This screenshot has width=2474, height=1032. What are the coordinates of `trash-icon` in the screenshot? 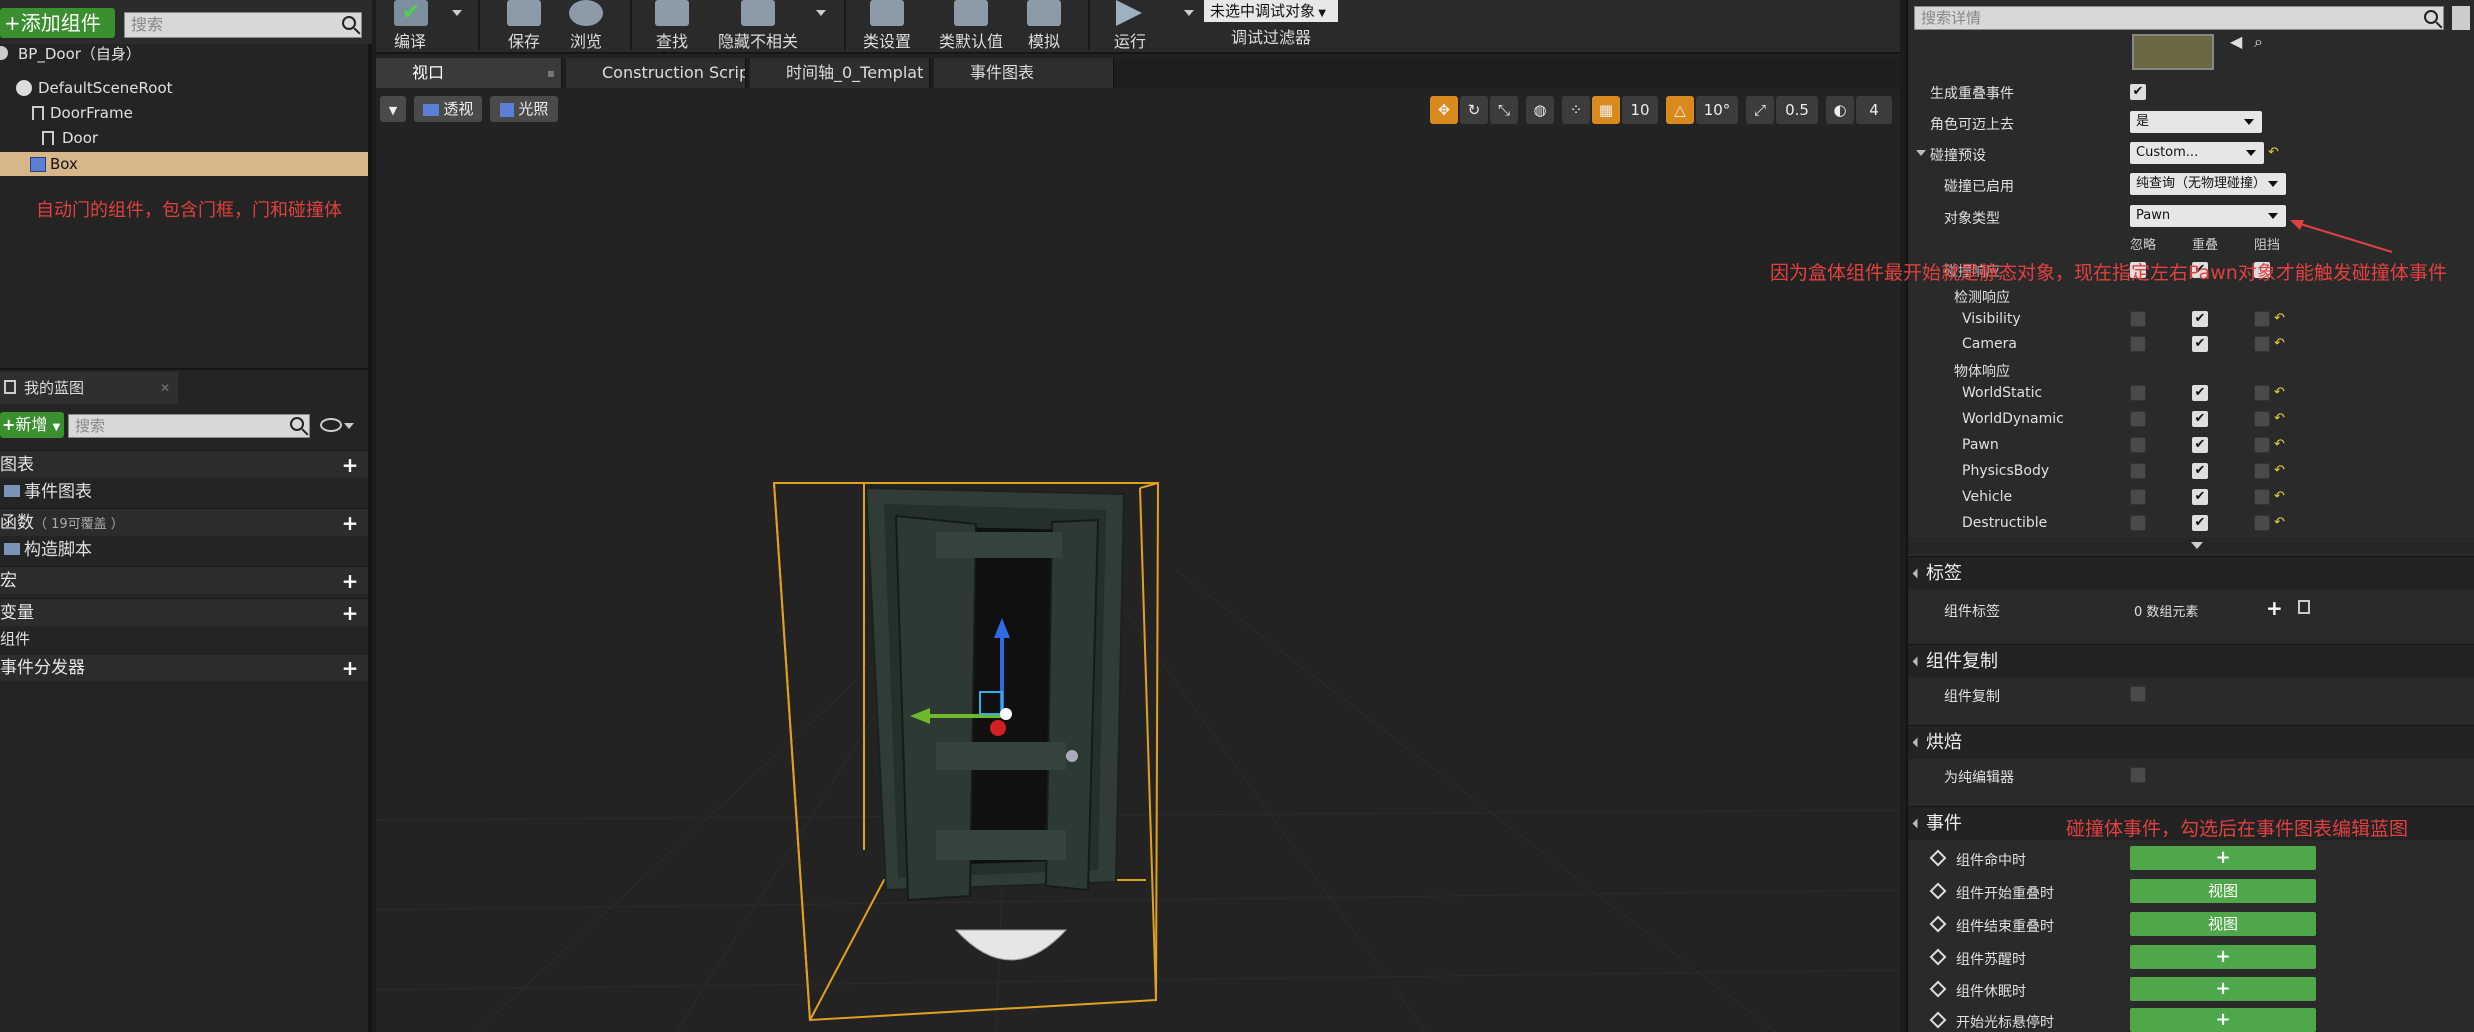 It's located at (2304, 607).